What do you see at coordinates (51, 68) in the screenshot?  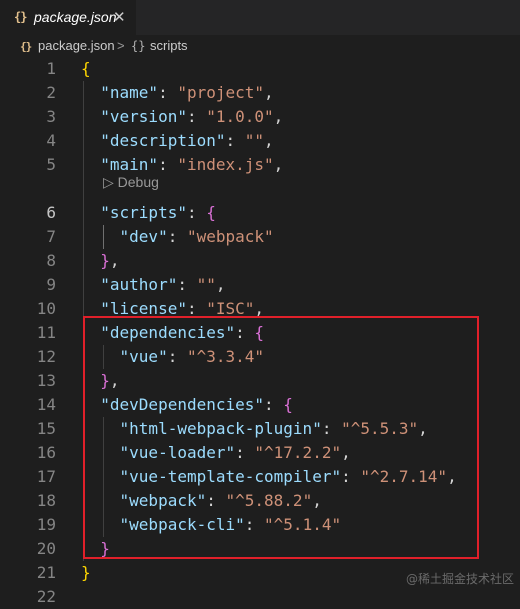 I see `line-number: 1` at bounding box center [51, 68].